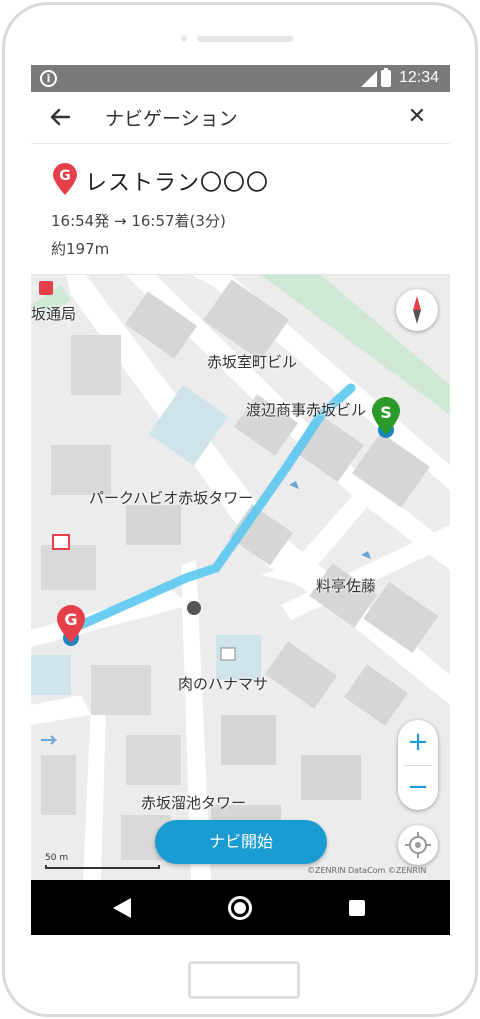 The image size is (480, 1019). I want to click on compass-icon, so click(417, 310).